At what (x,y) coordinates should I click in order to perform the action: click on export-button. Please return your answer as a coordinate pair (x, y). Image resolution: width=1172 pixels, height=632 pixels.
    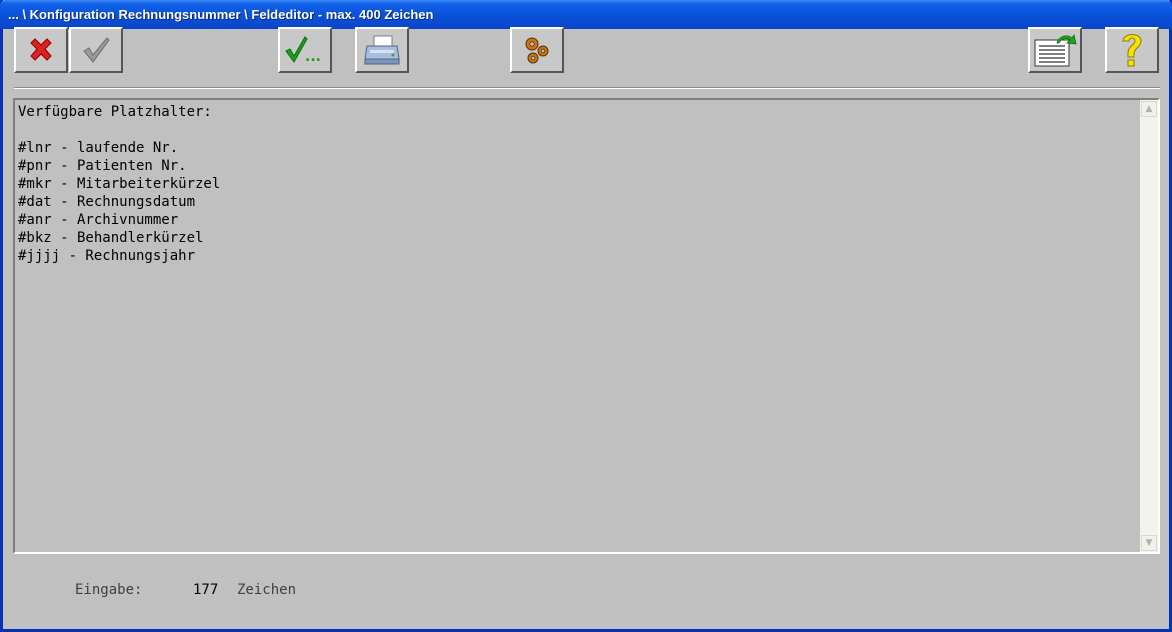
    Looking at the image, I should click on (1055, 50).